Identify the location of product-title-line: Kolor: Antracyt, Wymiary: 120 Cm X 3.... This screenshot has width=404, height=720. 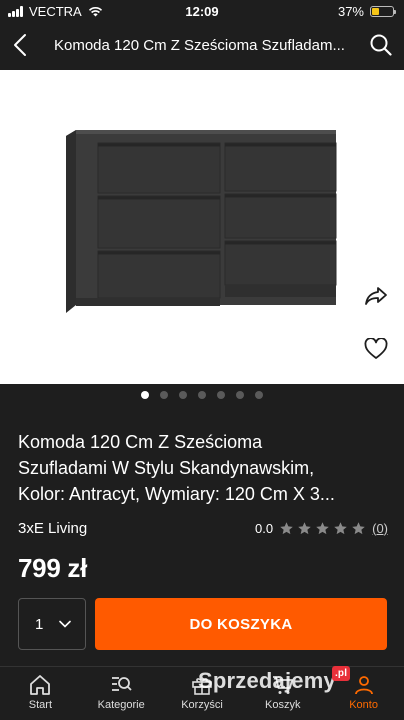
(176, 494).